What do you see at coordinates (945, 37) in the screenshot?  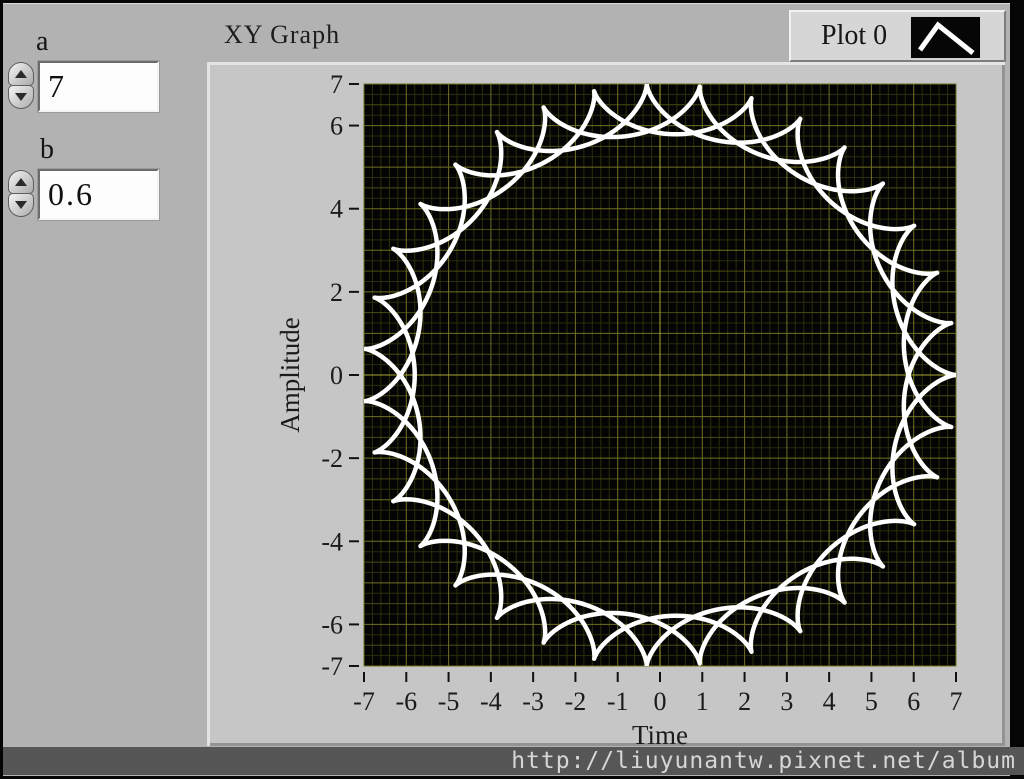 I see `plot-line-sample-icon` at bounding box center [945, 37].